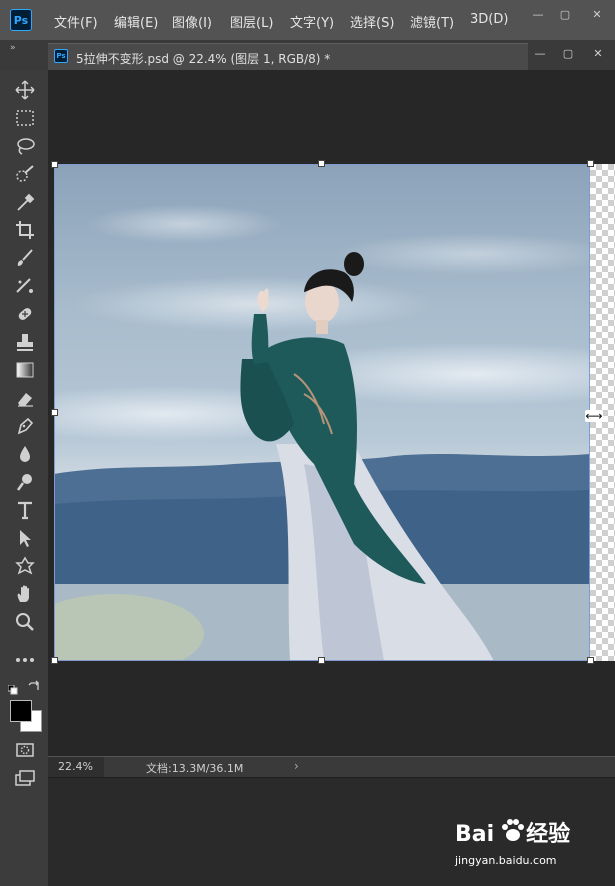  What do you see at coordinates (475, 834) in the screenshot?
I see `watermark-brand-left: Bai` at bounding box center [475, 834].